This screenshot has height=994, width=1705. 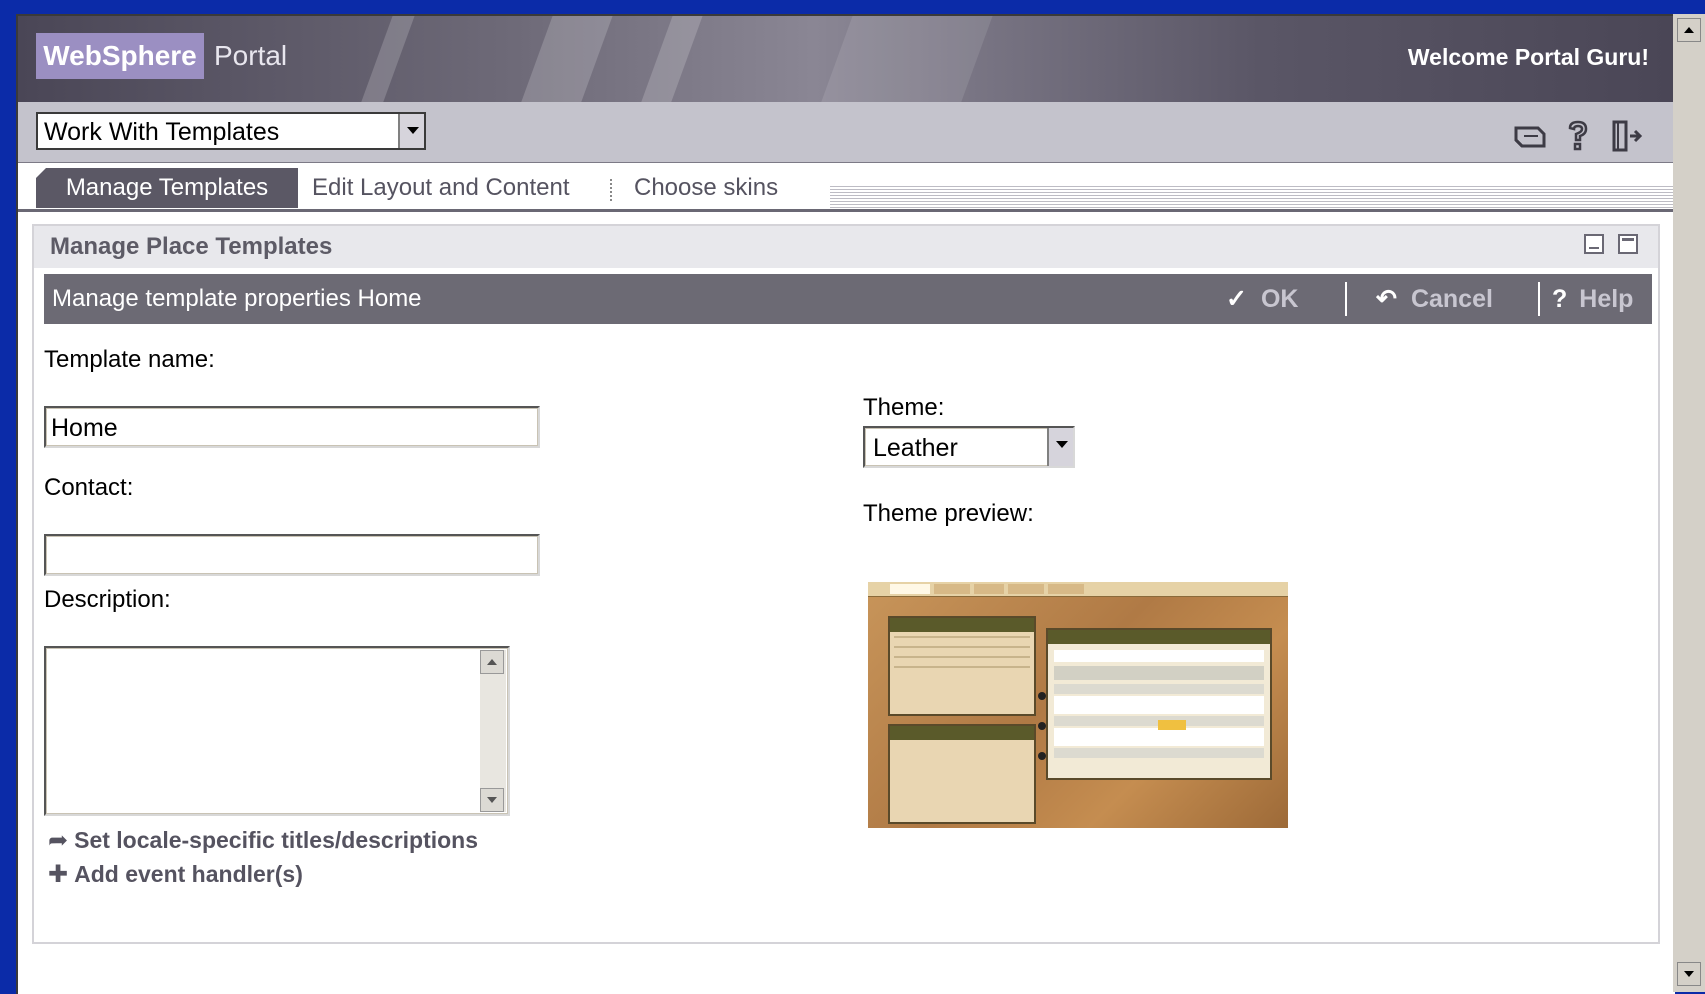 What do you see at coordinates (904, 407) in the screenshot?
I see `theme-label: Theme:` at bounding box center [904, 407].